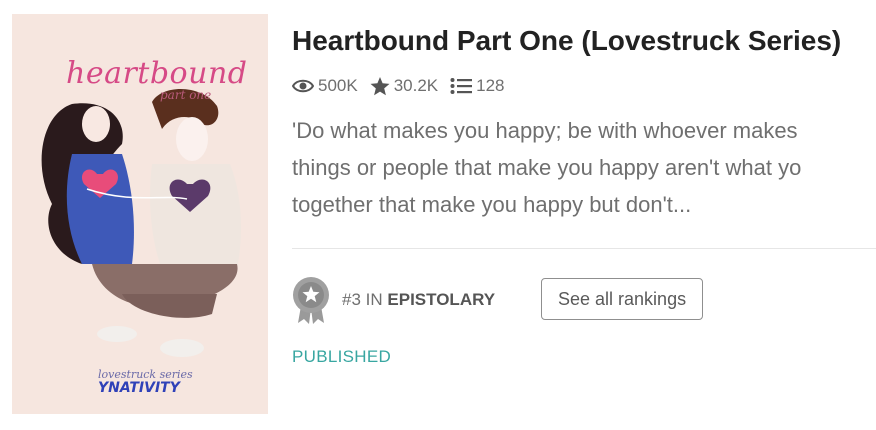 This screenshot has height=430, width=876. What do you see at coordinates (186, 95) in the screenshot?
I see `cover-subtitle-text: part one` at bounding box center [186, 95].